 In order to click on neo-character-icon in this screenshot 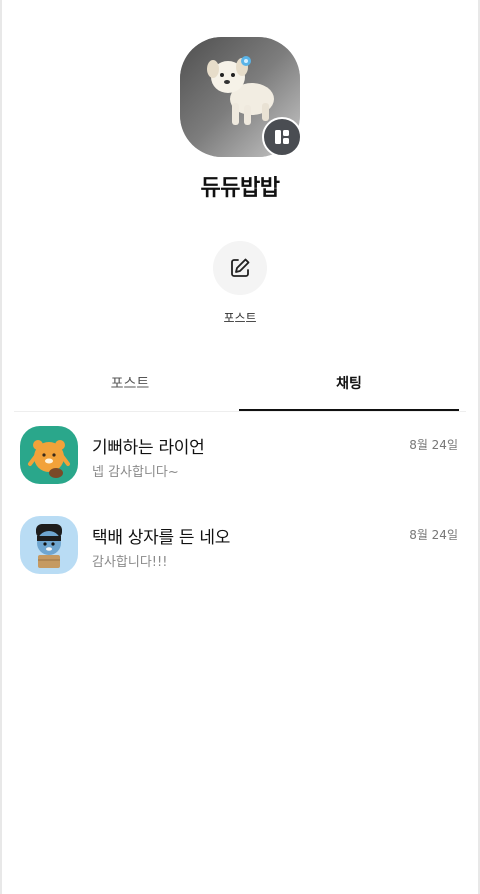, I will do `click(49, 545)`.